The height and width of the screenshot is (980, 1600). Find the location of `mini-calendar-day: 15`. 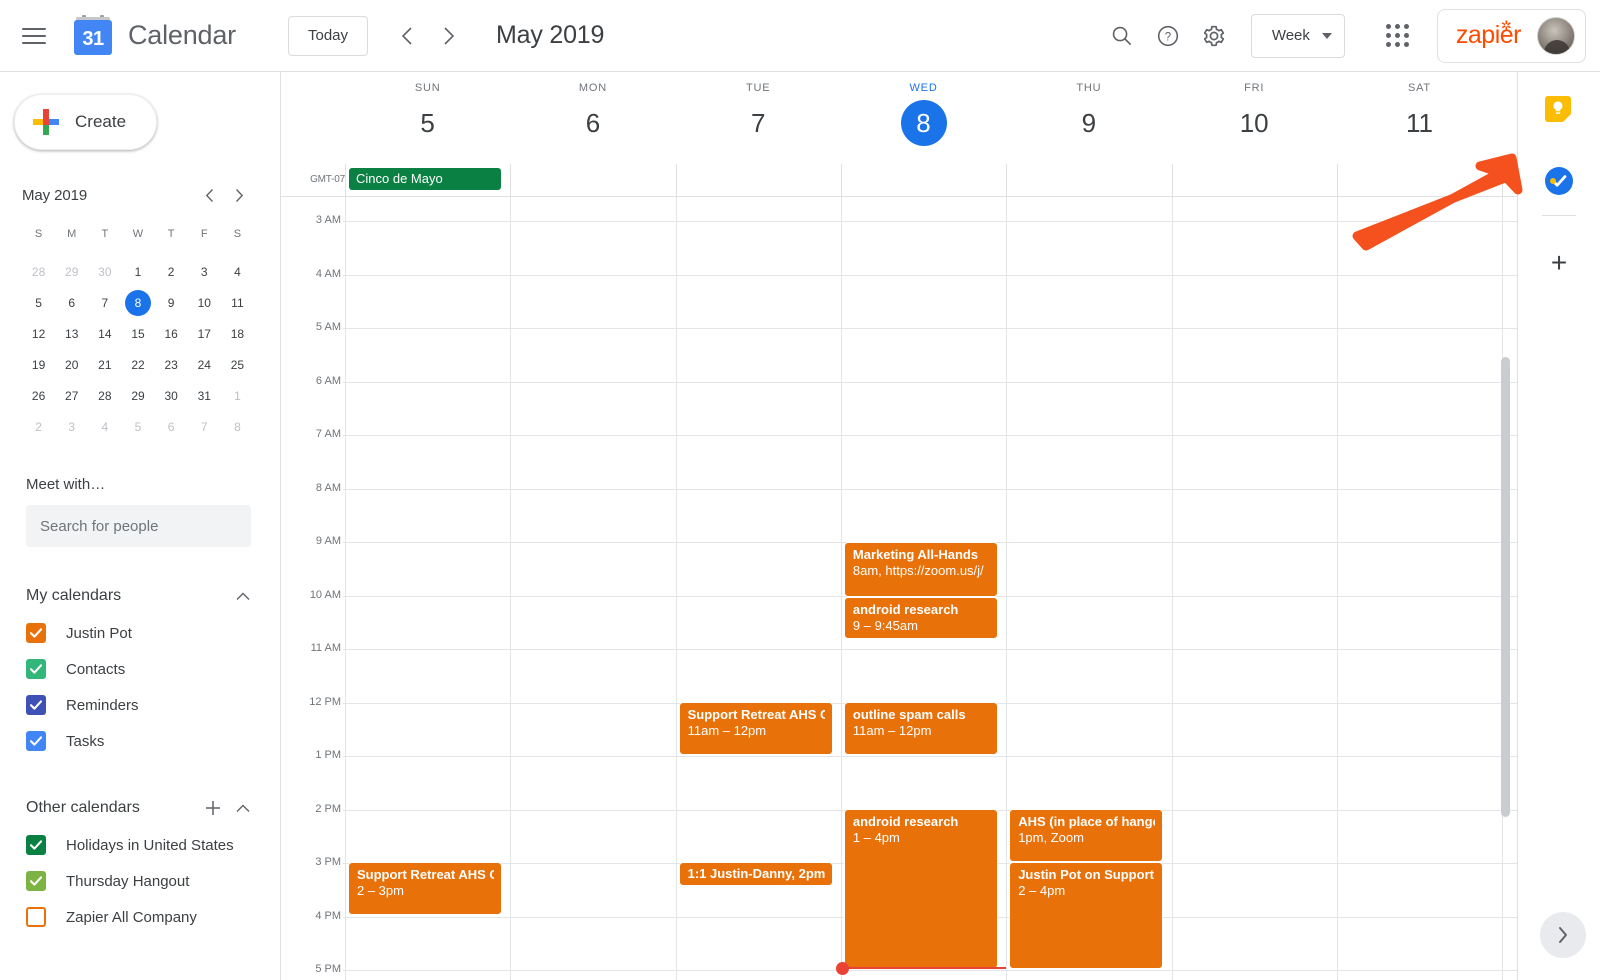

mini-calendar-day: 15 is located at coordinates (137, 333).